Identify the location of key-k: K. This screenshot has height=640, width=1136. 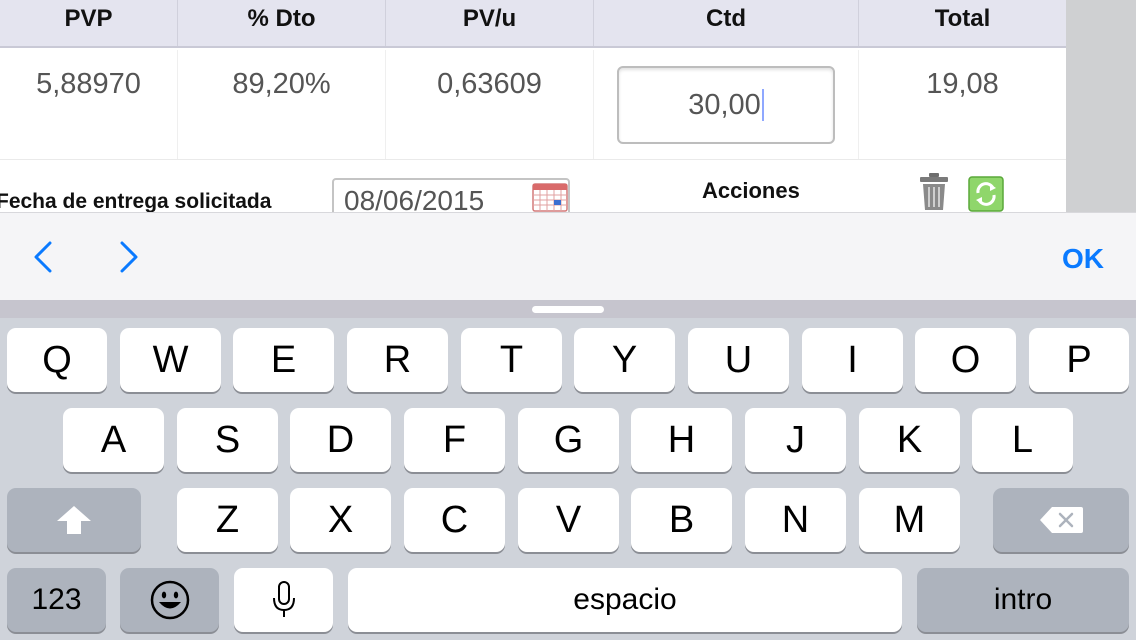
(909, 440).